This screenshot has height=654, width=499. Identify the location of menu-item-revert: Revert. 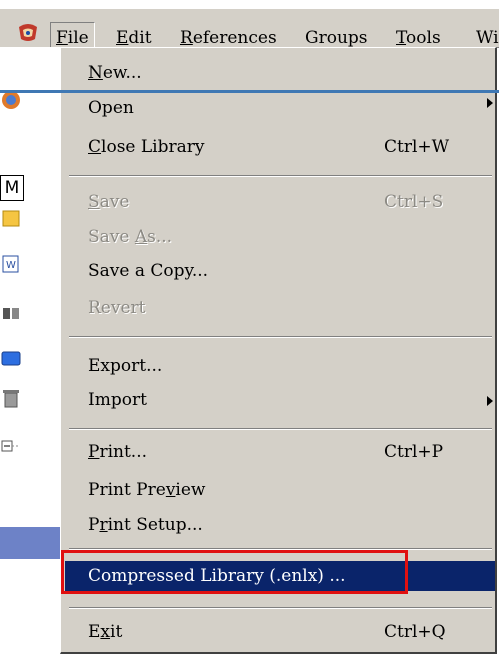
(283, 308).